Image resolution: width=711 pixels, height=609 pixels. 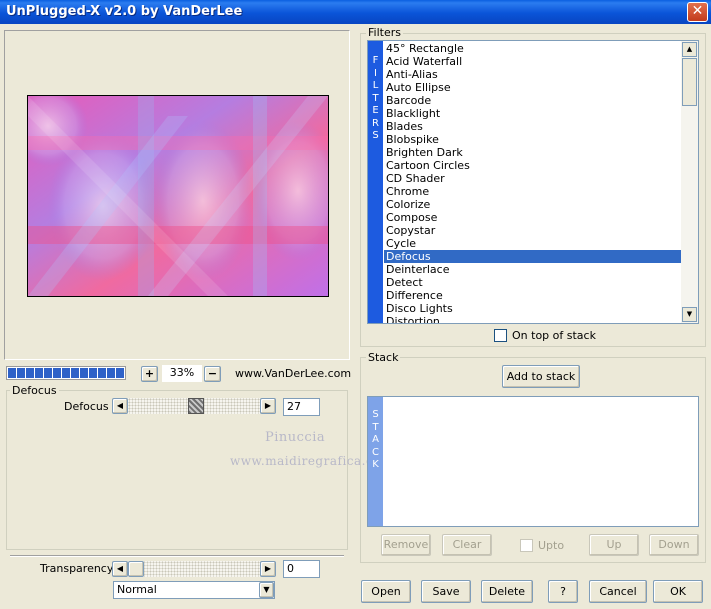 I want to click on scrollbar-thumb, so click(x=689, y=82).